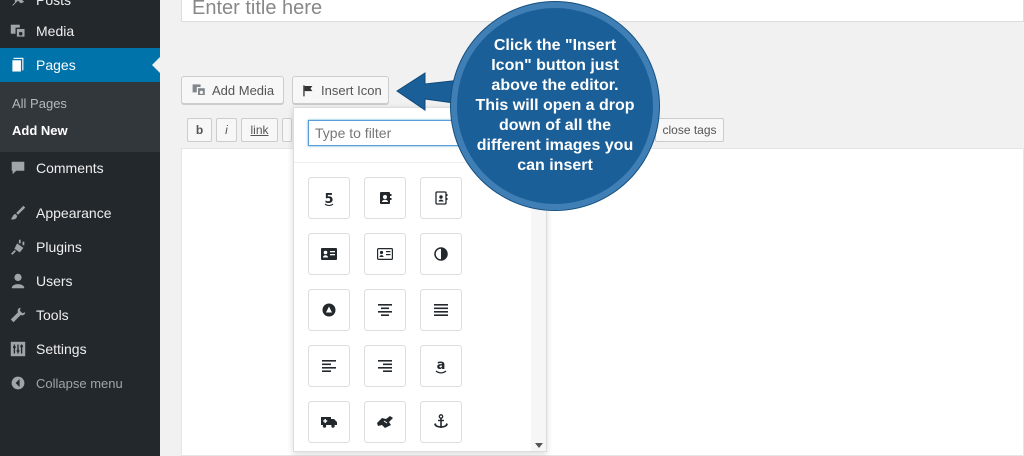 This screenshot has width=1024, height=456. I want to click on align-left-icon, so click(329, 366).